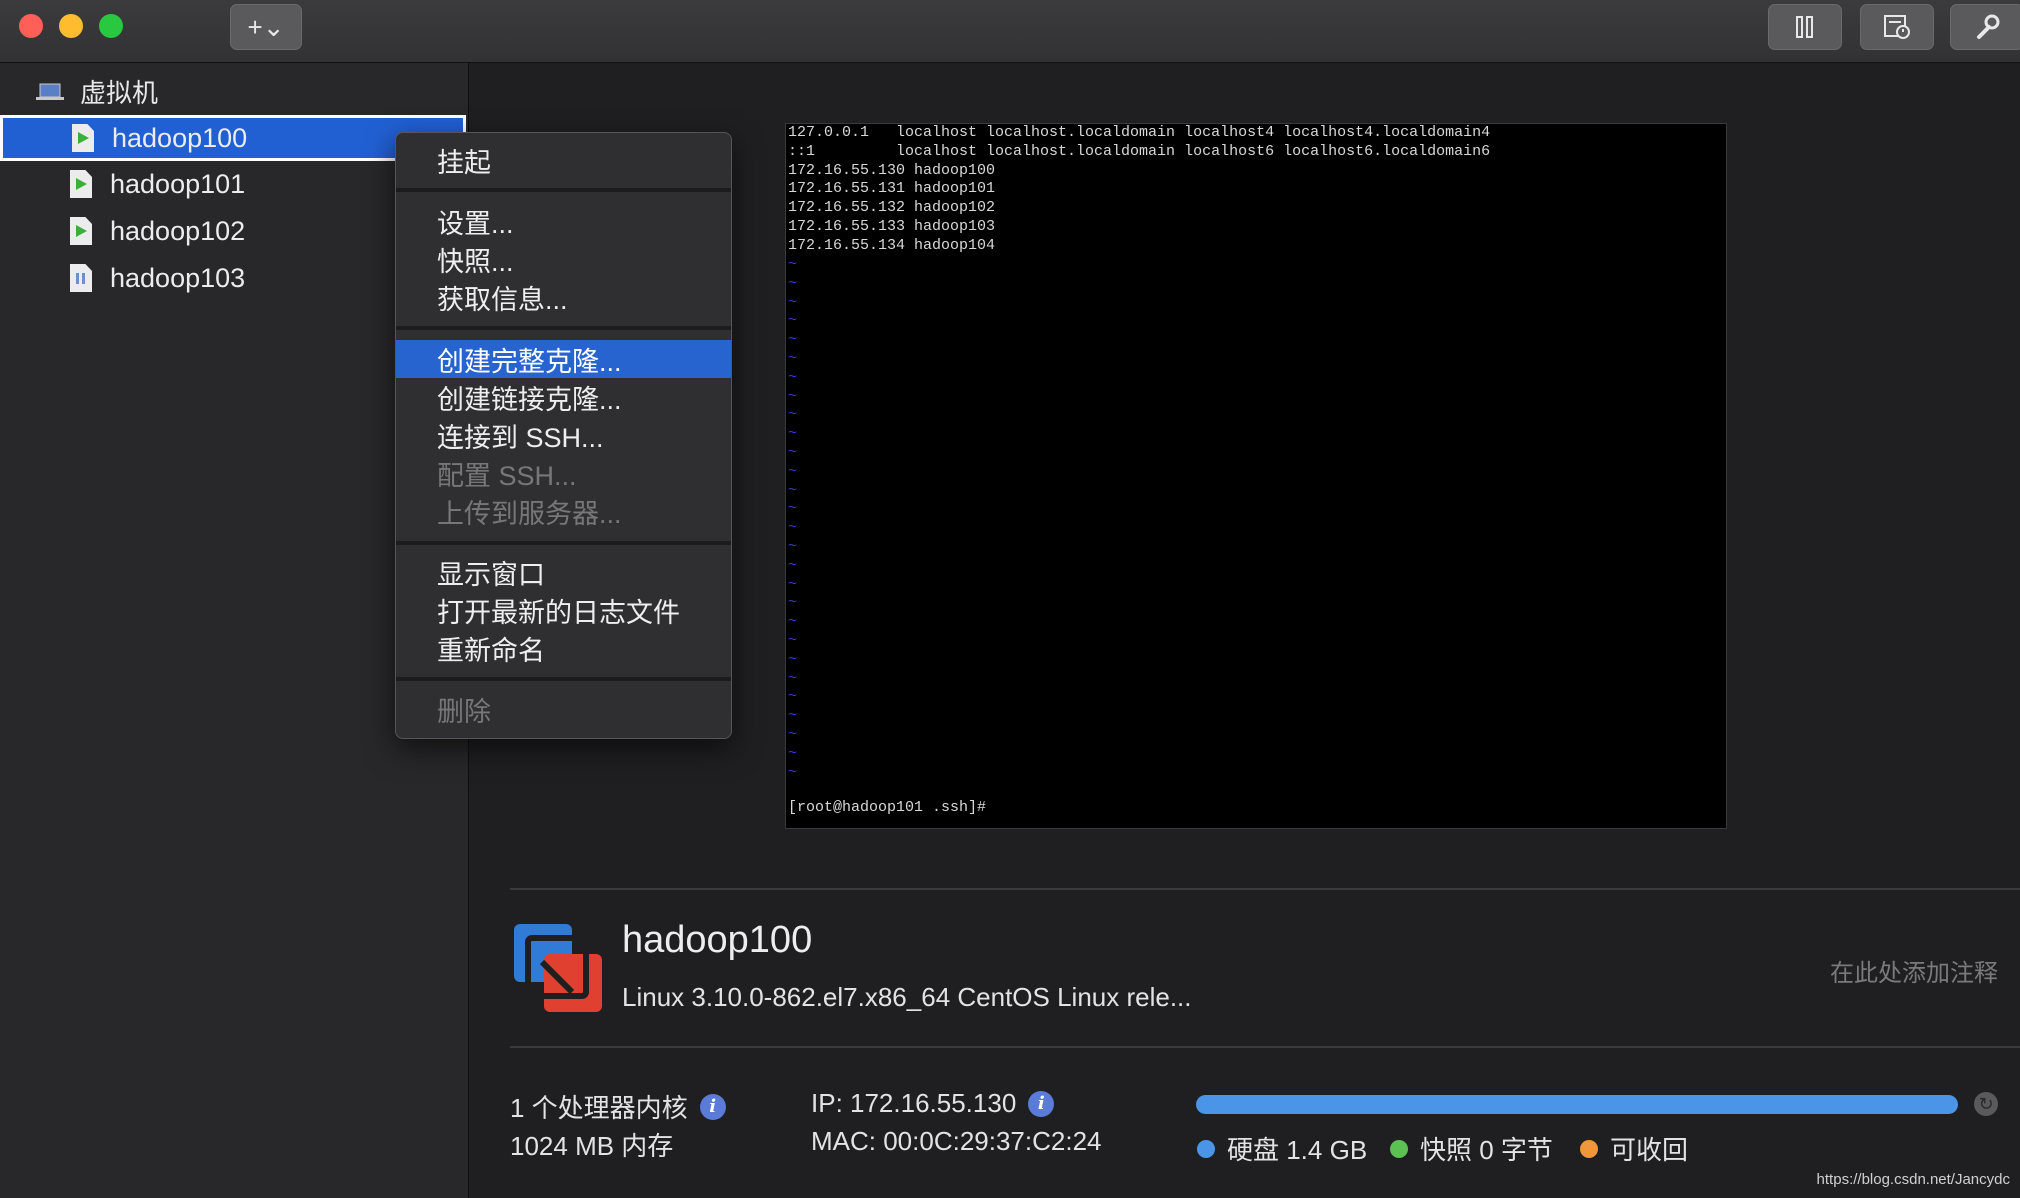  I want to click on legend-disk: 硬盘 1.4 GB, so click(1282, 1148).